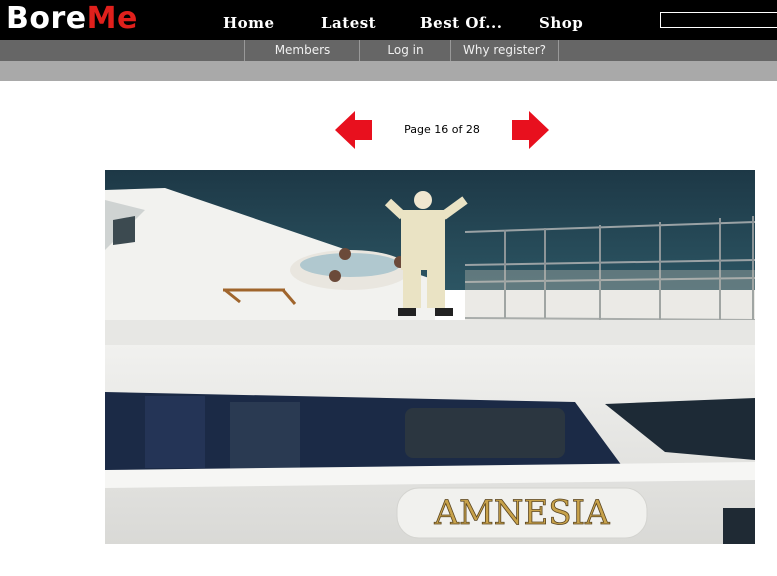 This screenshot has height=576, width=777. What do you see at coordinates (405, 50) in the screenshot?
I see `subnav-login: Log in` at bounding box center [405, 50].